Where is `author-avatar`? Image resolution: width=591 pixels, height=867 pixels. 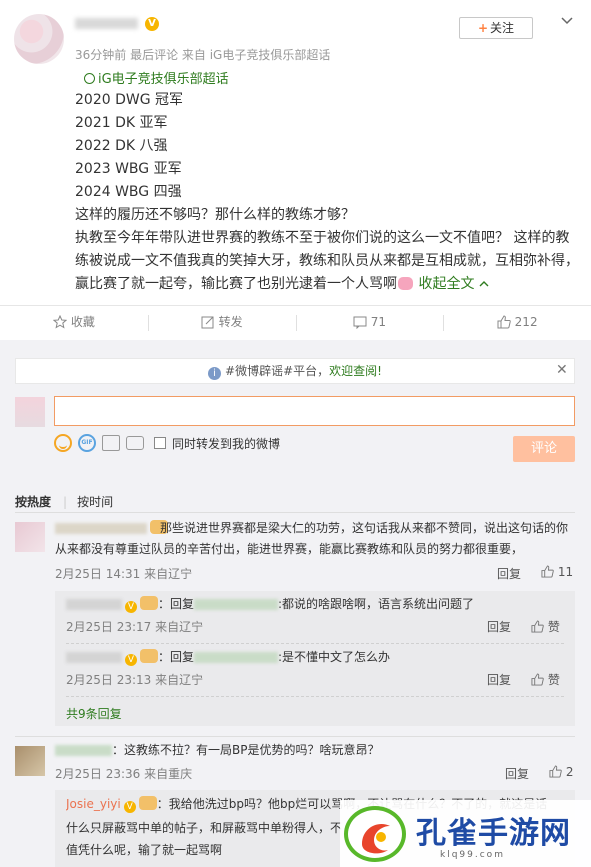
author-avatar is located at coordinates (39, 39).